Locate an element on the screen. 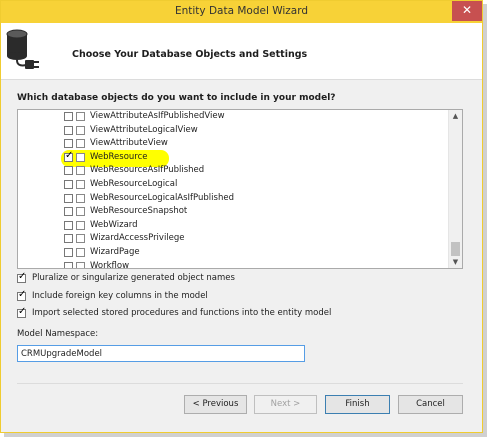 Image resolution: width=487 pixels, height=437 pixels. stored-procs-checkbox is located at coordinates (21, 312).